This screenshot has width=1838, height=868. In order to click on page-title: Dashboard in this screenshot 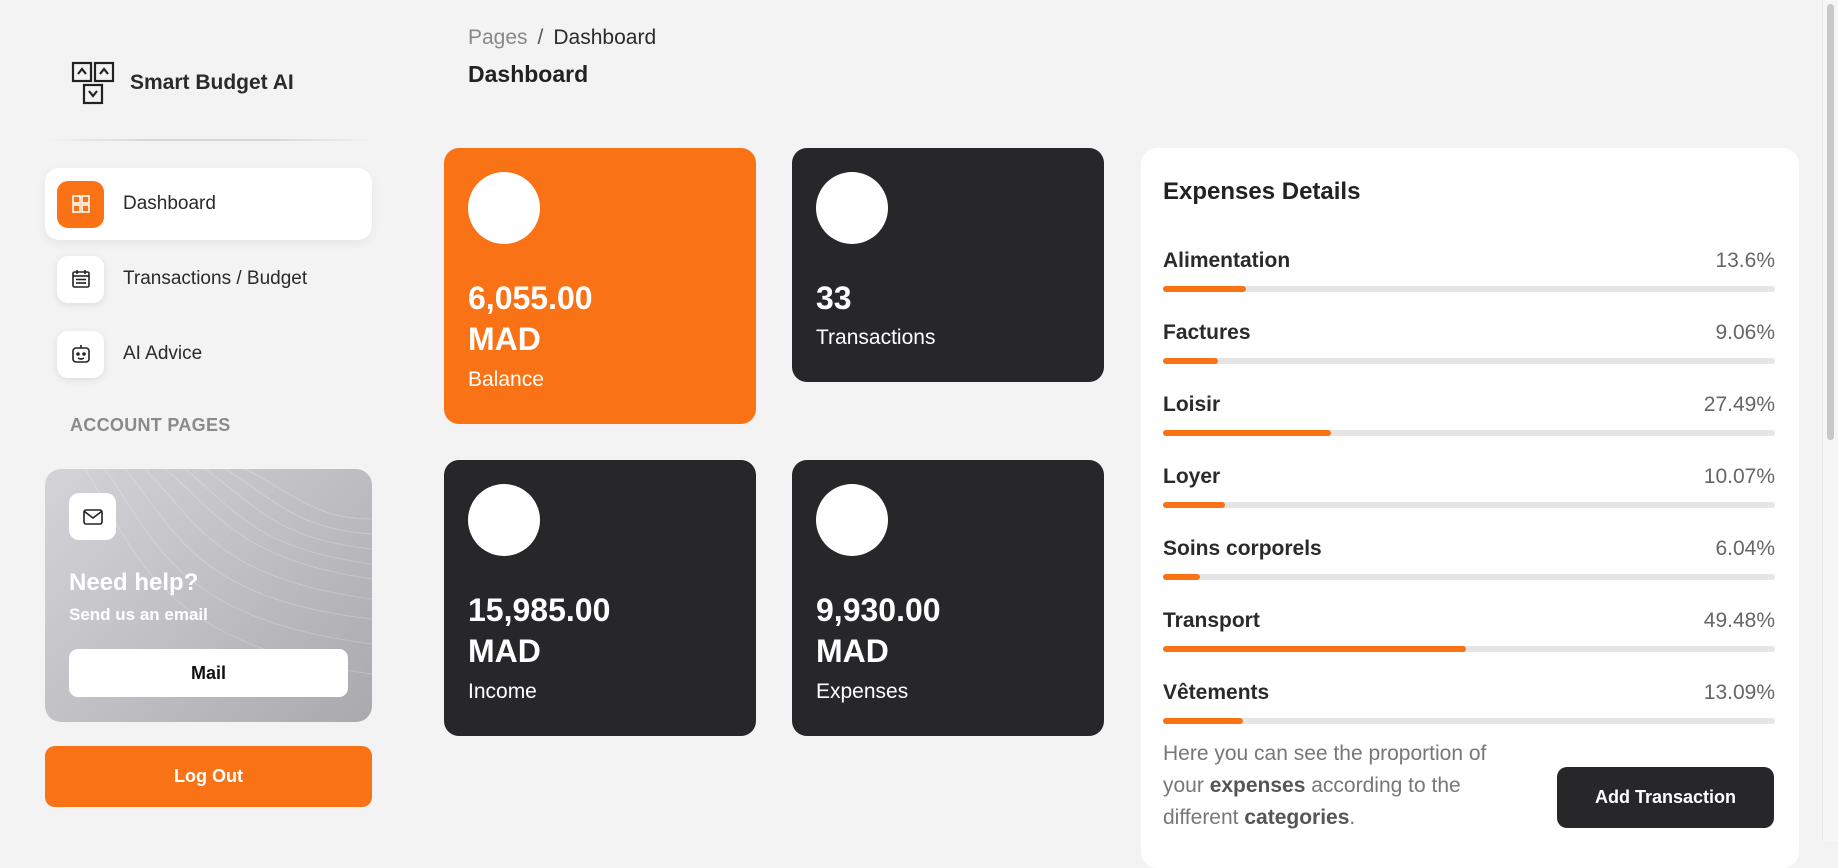, I will do `click(528, 74)`.